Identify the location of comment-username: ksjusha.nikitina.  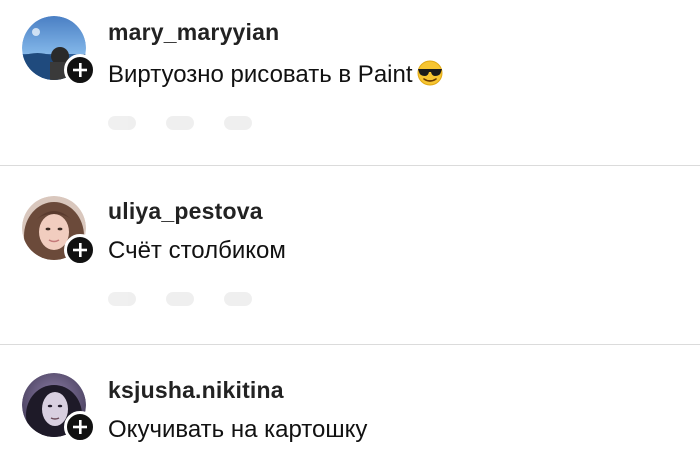
(196, 390).